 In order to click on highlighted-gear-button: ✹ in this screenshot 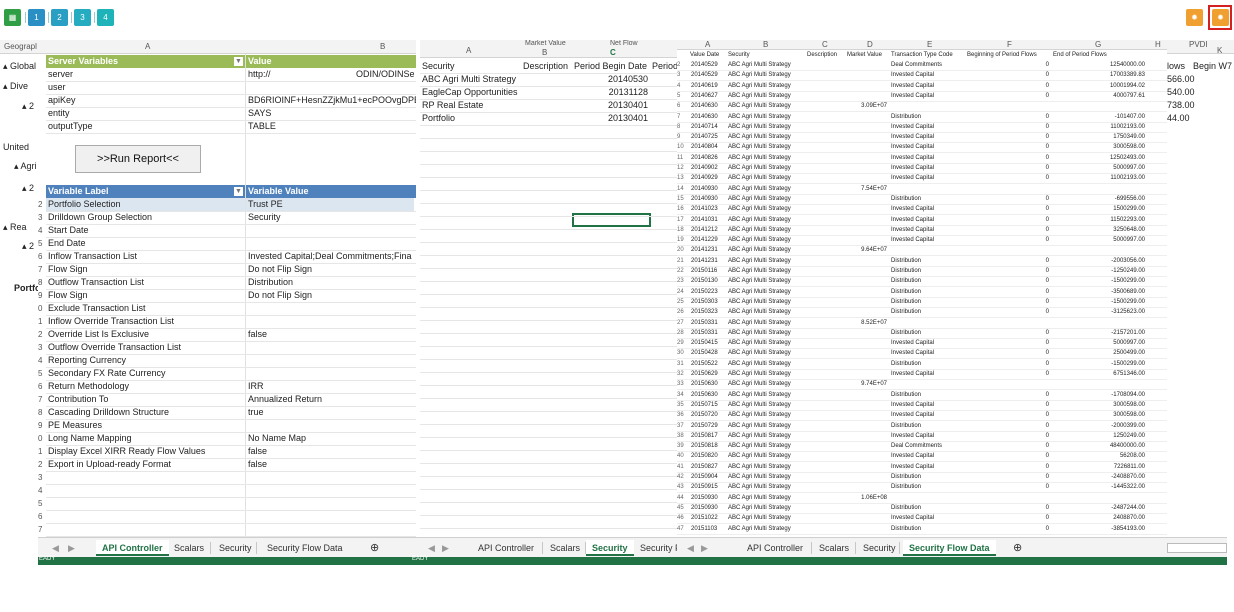, I will do `click(1220, 17)`.